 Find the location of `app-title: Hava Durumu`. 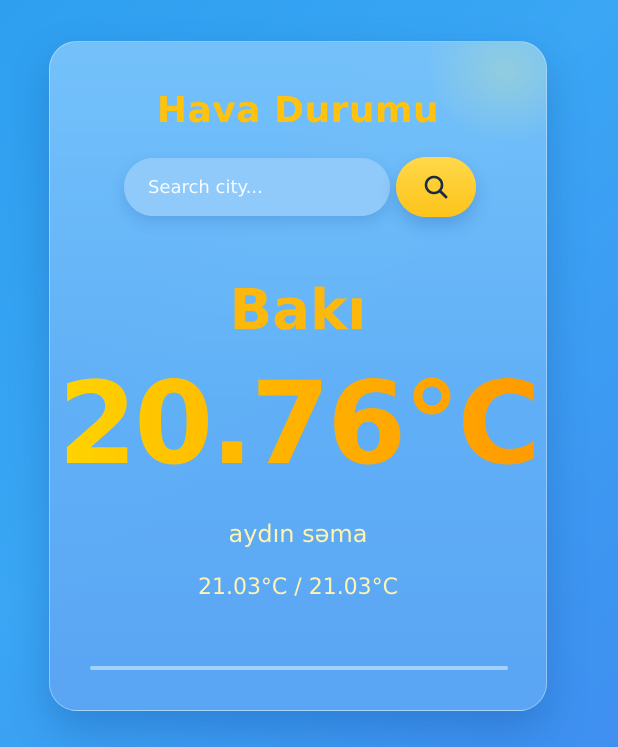

app-title: Hava Durumu is located at coordinates (298, 110).